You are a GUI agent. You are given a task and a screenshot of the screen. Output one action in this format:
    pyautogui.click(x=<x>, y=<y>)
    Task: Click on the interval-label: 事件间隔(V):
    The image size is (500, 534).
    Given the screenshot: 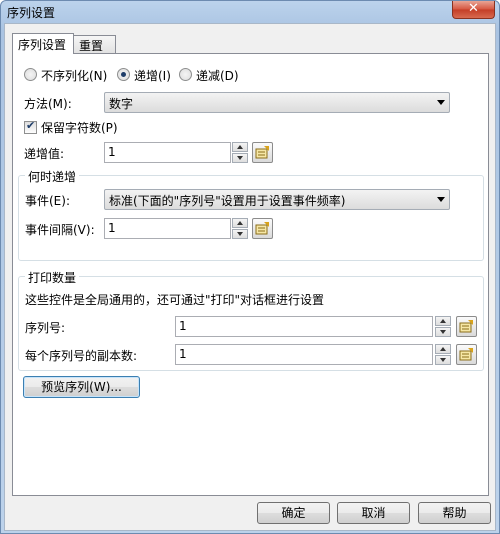 What is the action you would take?
    pyautogui.click(x=60, y=230)
    